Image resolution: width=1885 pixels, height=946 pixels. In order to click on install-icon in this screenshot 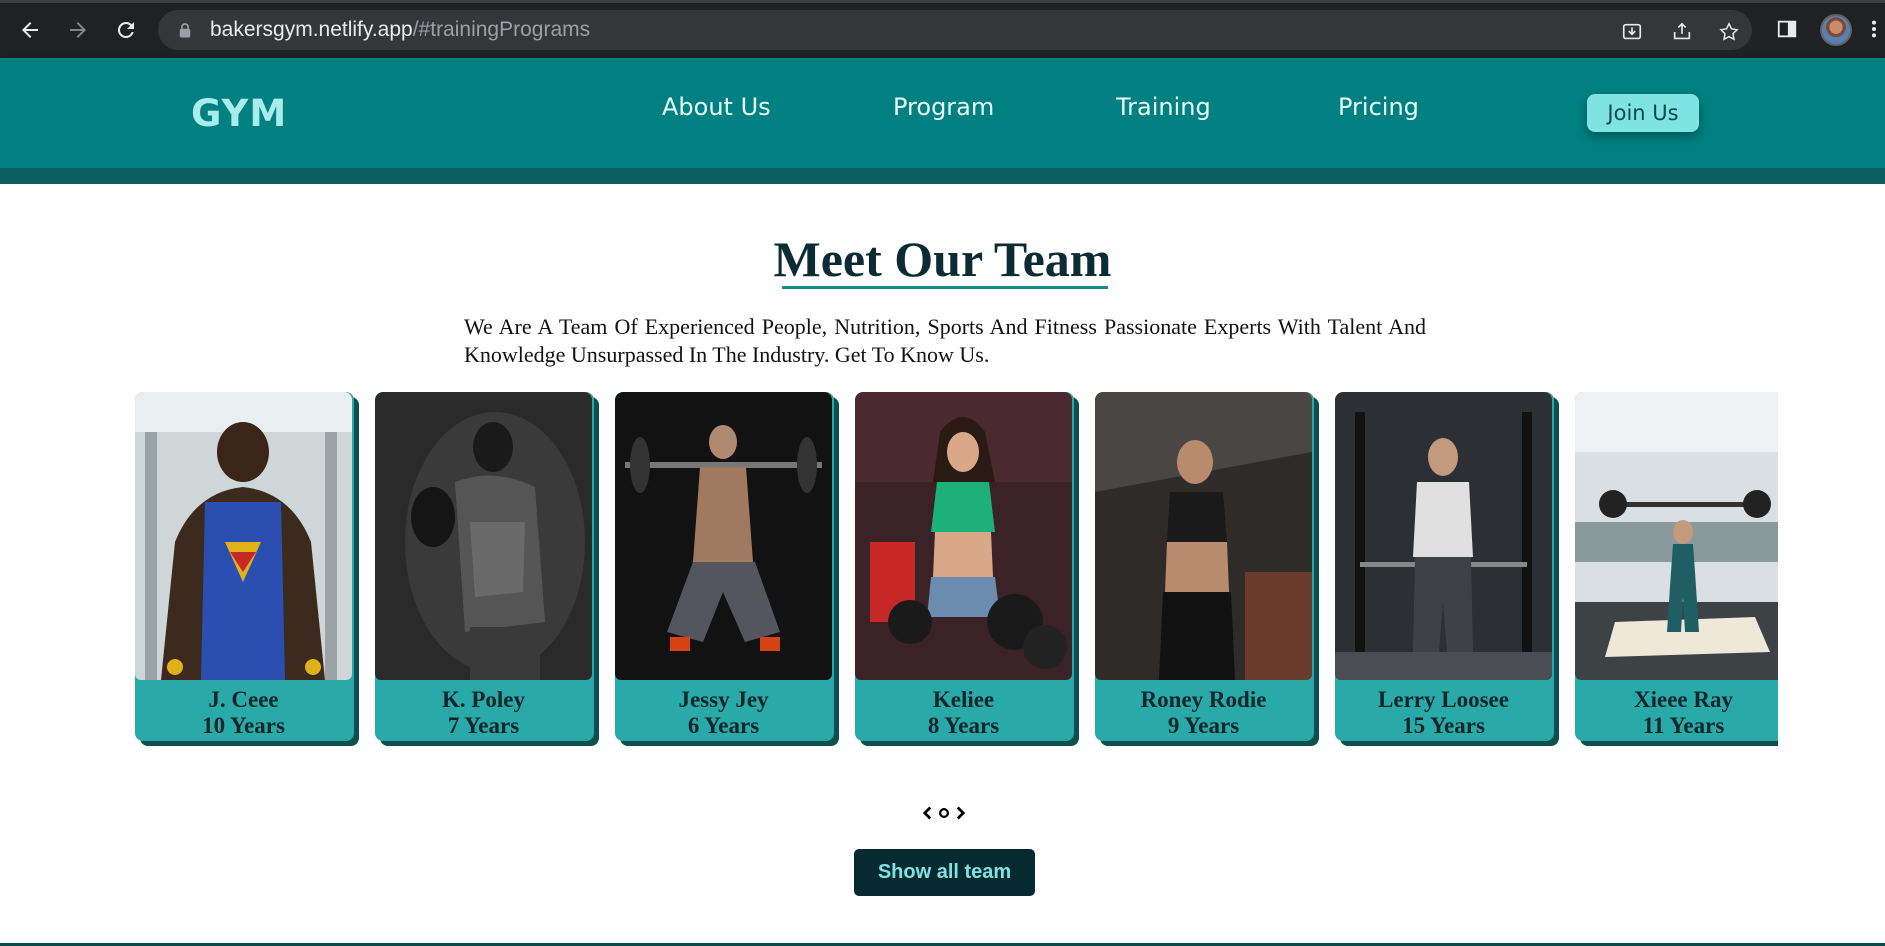, I will do `click(1632, 32)`.